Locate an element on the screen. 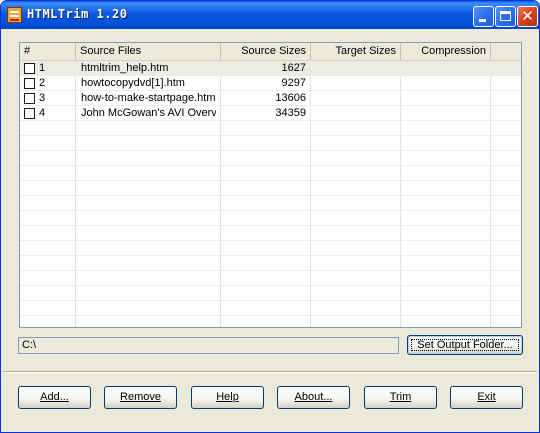 The height and width of the screenshot is (433, 540). close-icon: ✕ is located at coordinates (527, 16).